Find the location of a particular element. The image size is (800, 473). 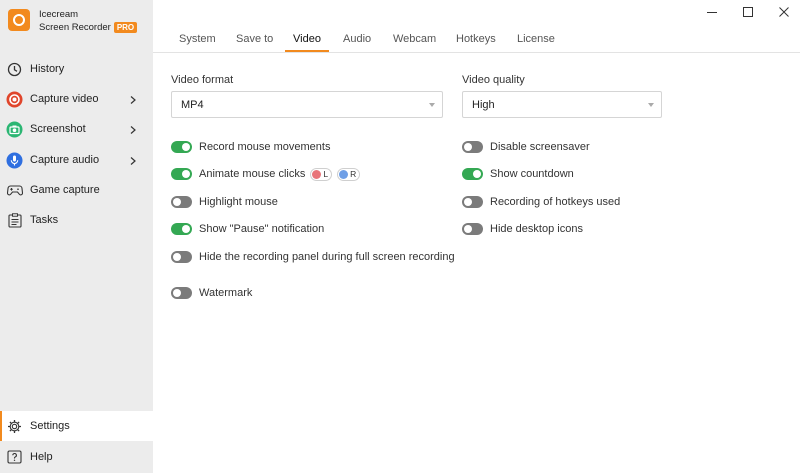

option-animate-mouse-clicks: Animate mouse clicks L R is located at coordinates (266, 174).